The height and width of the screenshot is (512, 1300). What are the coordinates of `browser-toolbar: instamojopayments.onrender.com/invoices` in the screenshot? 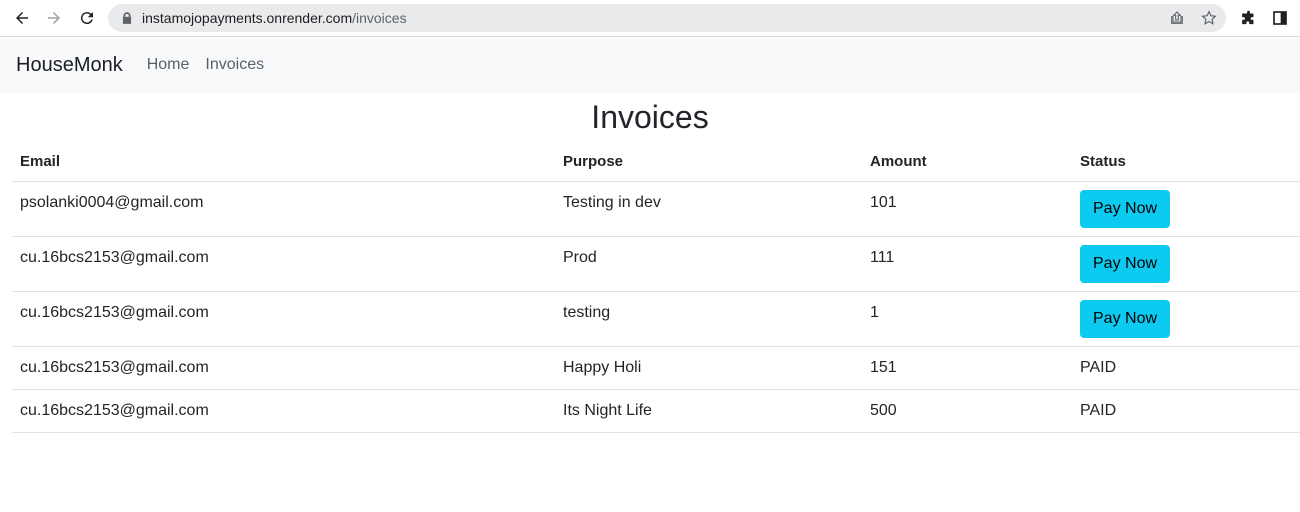 It's located at (650, 18).